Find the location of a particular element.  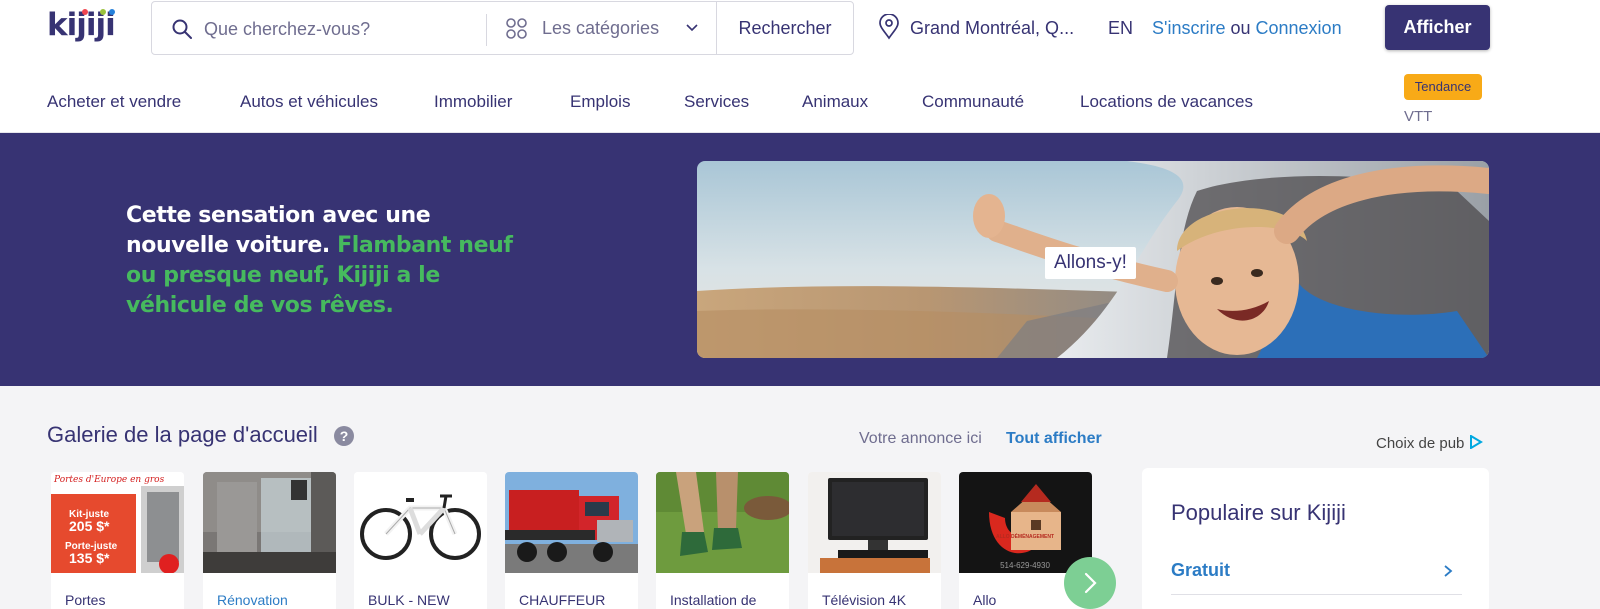

gallery-card: BULK - NEW is located at coordinates (420, 540).